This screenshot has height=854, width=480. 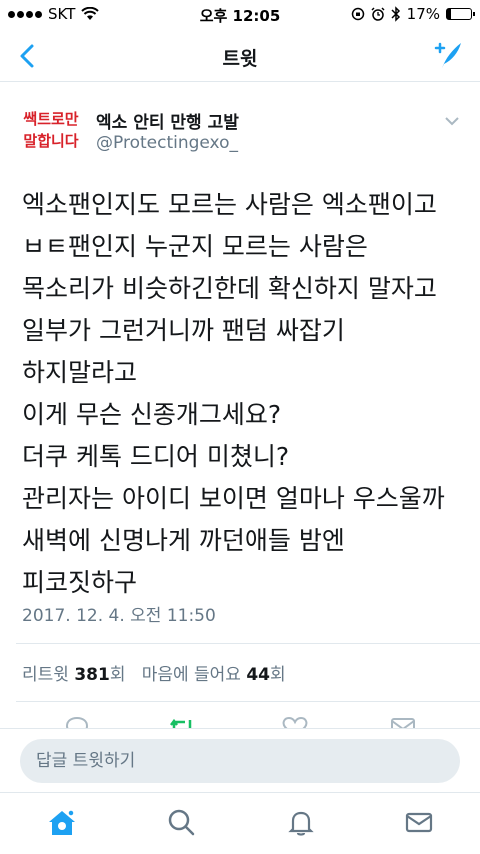 What do you see at coordinates (51, 141) in the screenshot?
I see `avatar-text-line2: 말합니다` at bounding box center [51, 141].